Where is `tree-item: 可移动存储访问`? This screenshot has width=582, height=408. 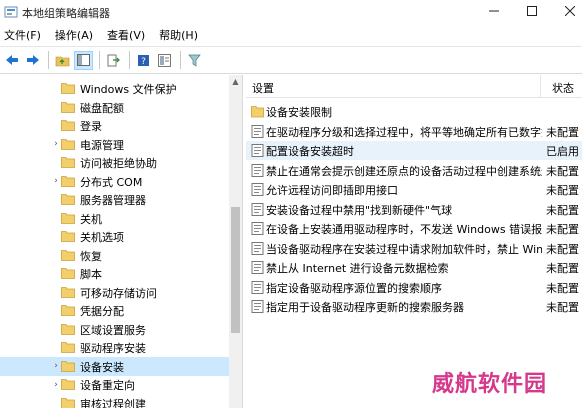 tree-item: 可移动存储访问 is located at coordinates (114, 292).